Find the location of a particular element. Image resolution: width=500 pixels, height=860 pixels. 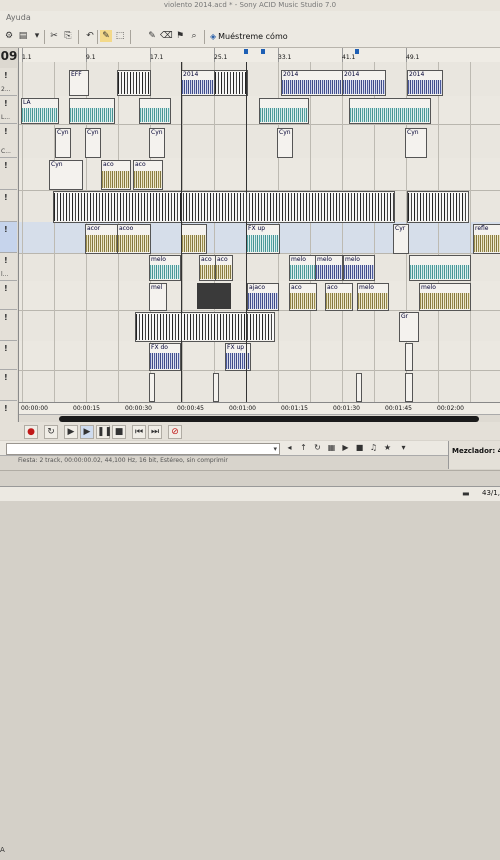

menu-item-ayuda: Ayuda is located at coordinates (18, 17).